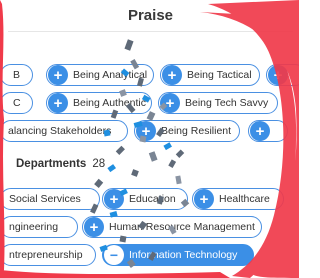  Describe the element at coordinates (110, 75) in the screenshot. I see `skill-chip-label: Being Analytical` at that location.